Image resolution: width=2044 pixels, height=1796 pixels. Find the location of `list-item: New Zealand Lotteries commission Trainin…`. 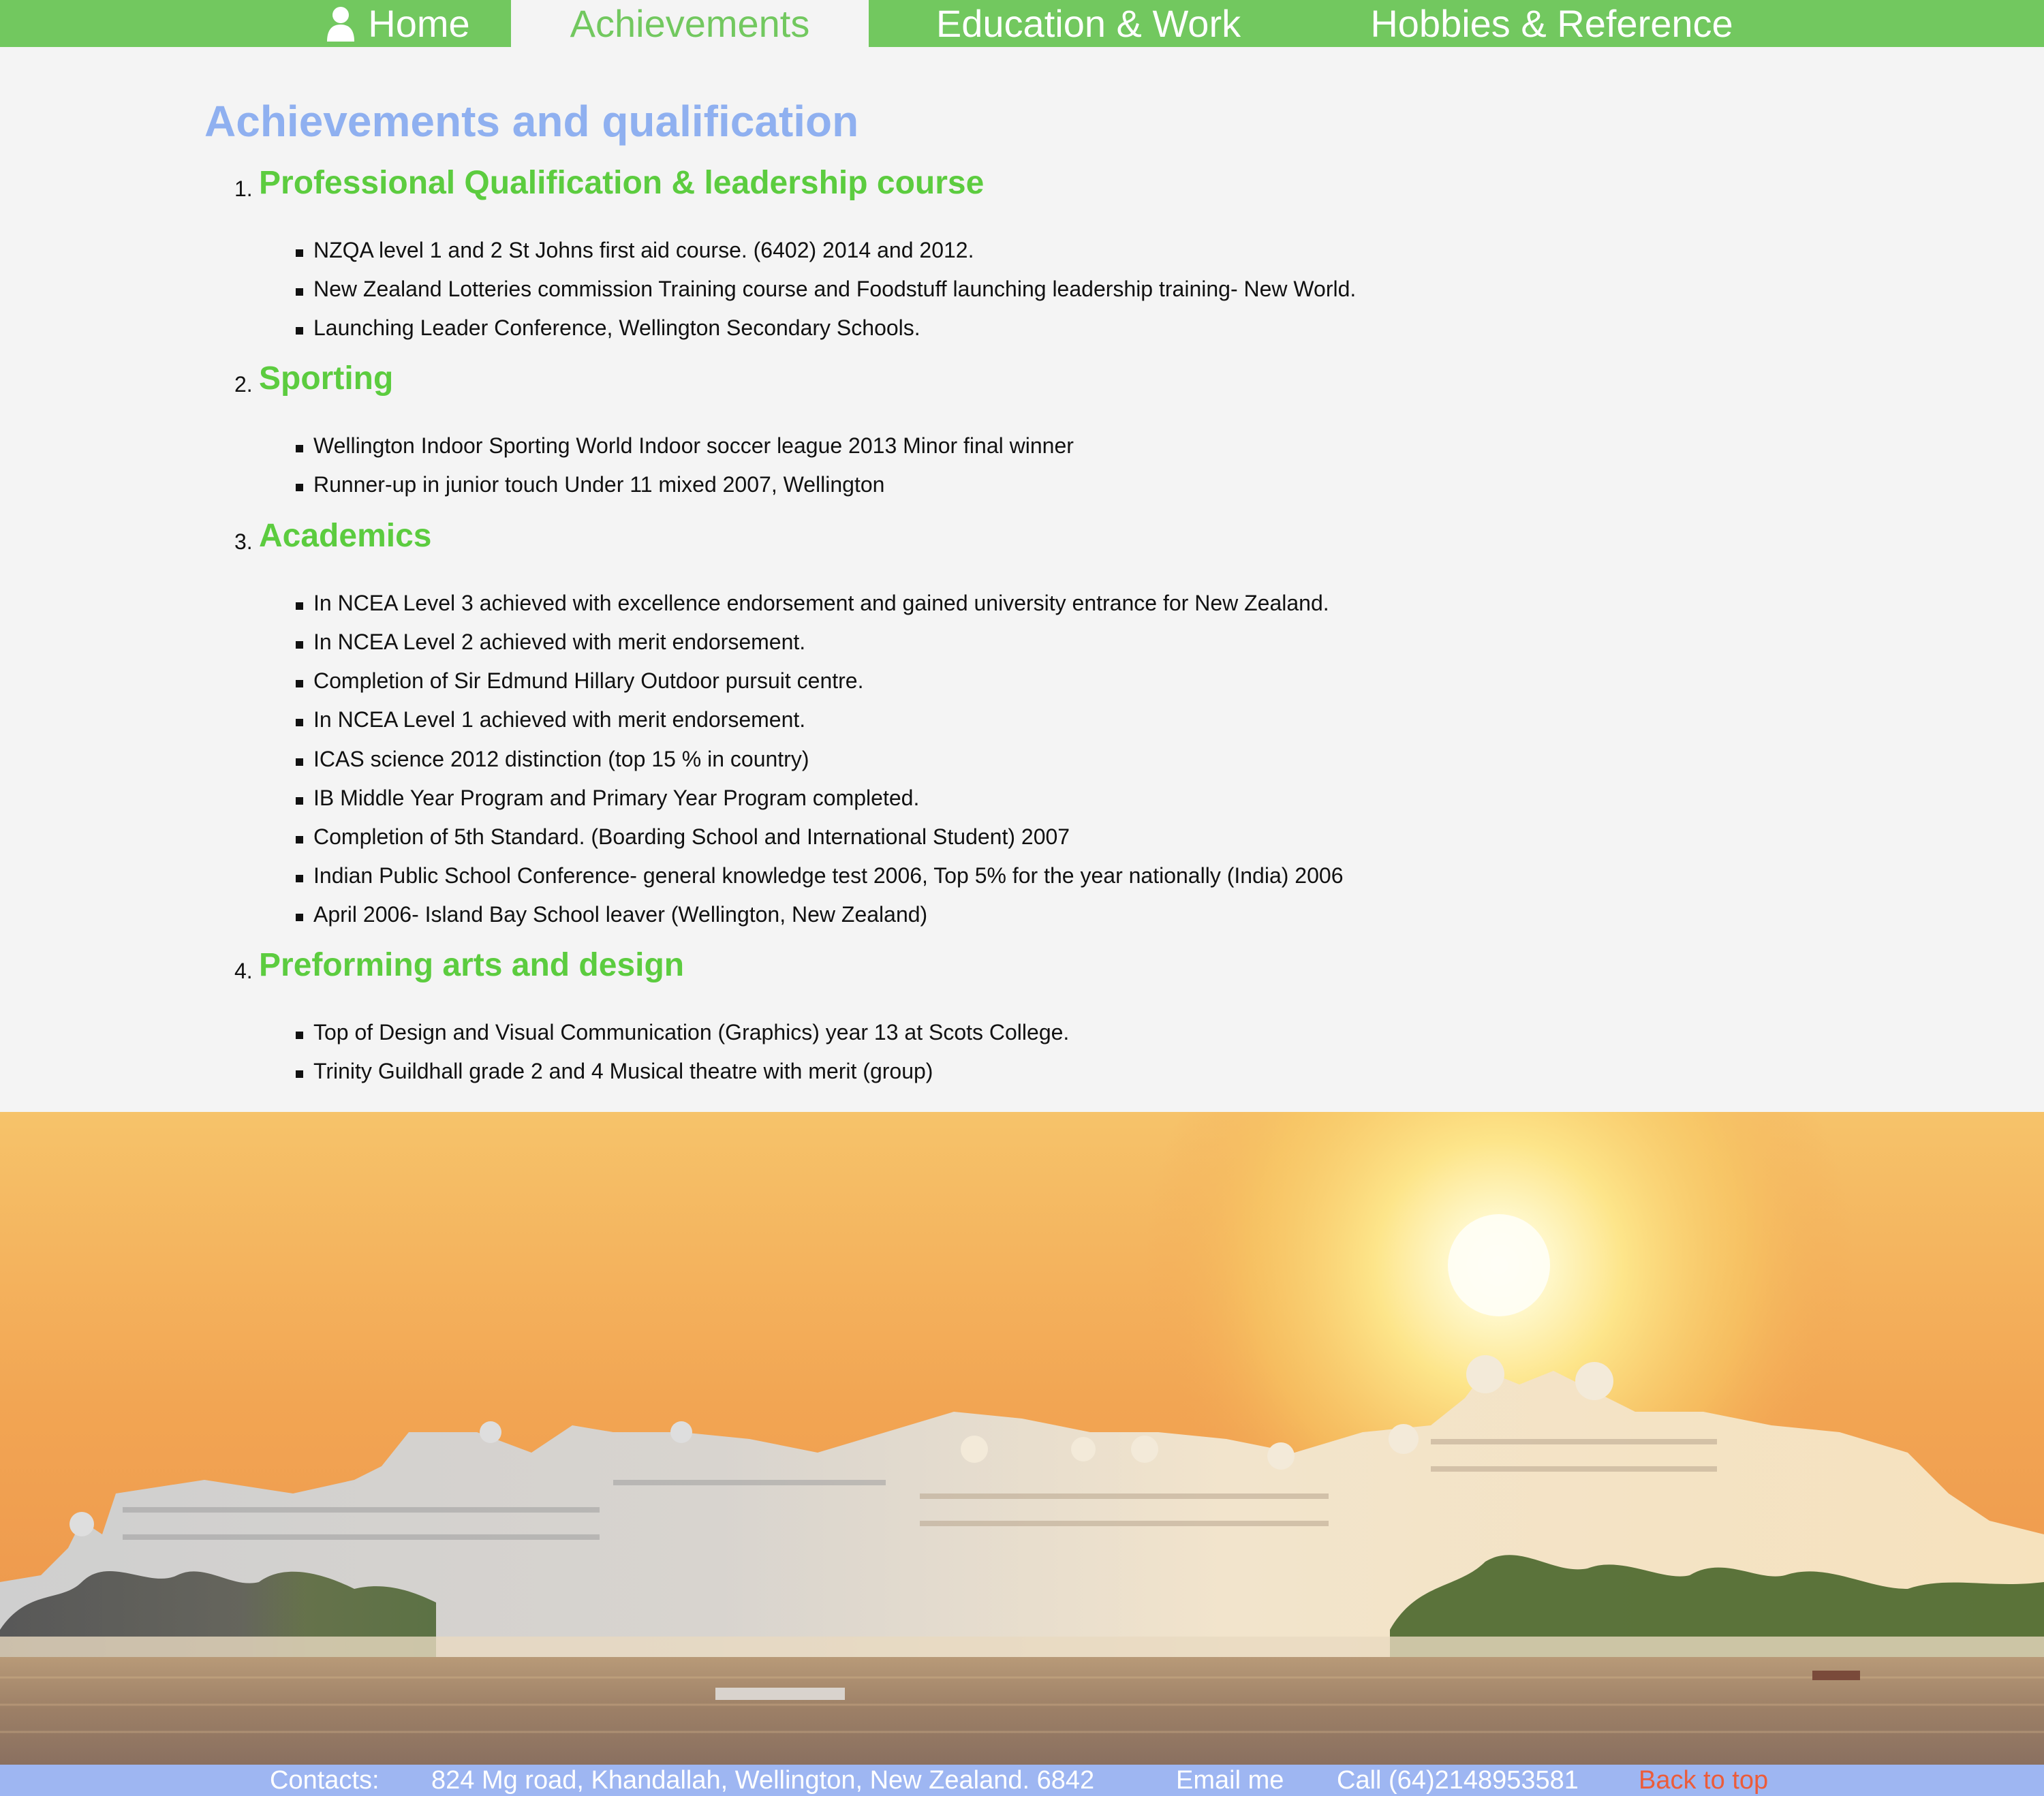

list-item: New Zealand Lotteries commission Trainin… is located at coordinates (835, 289).